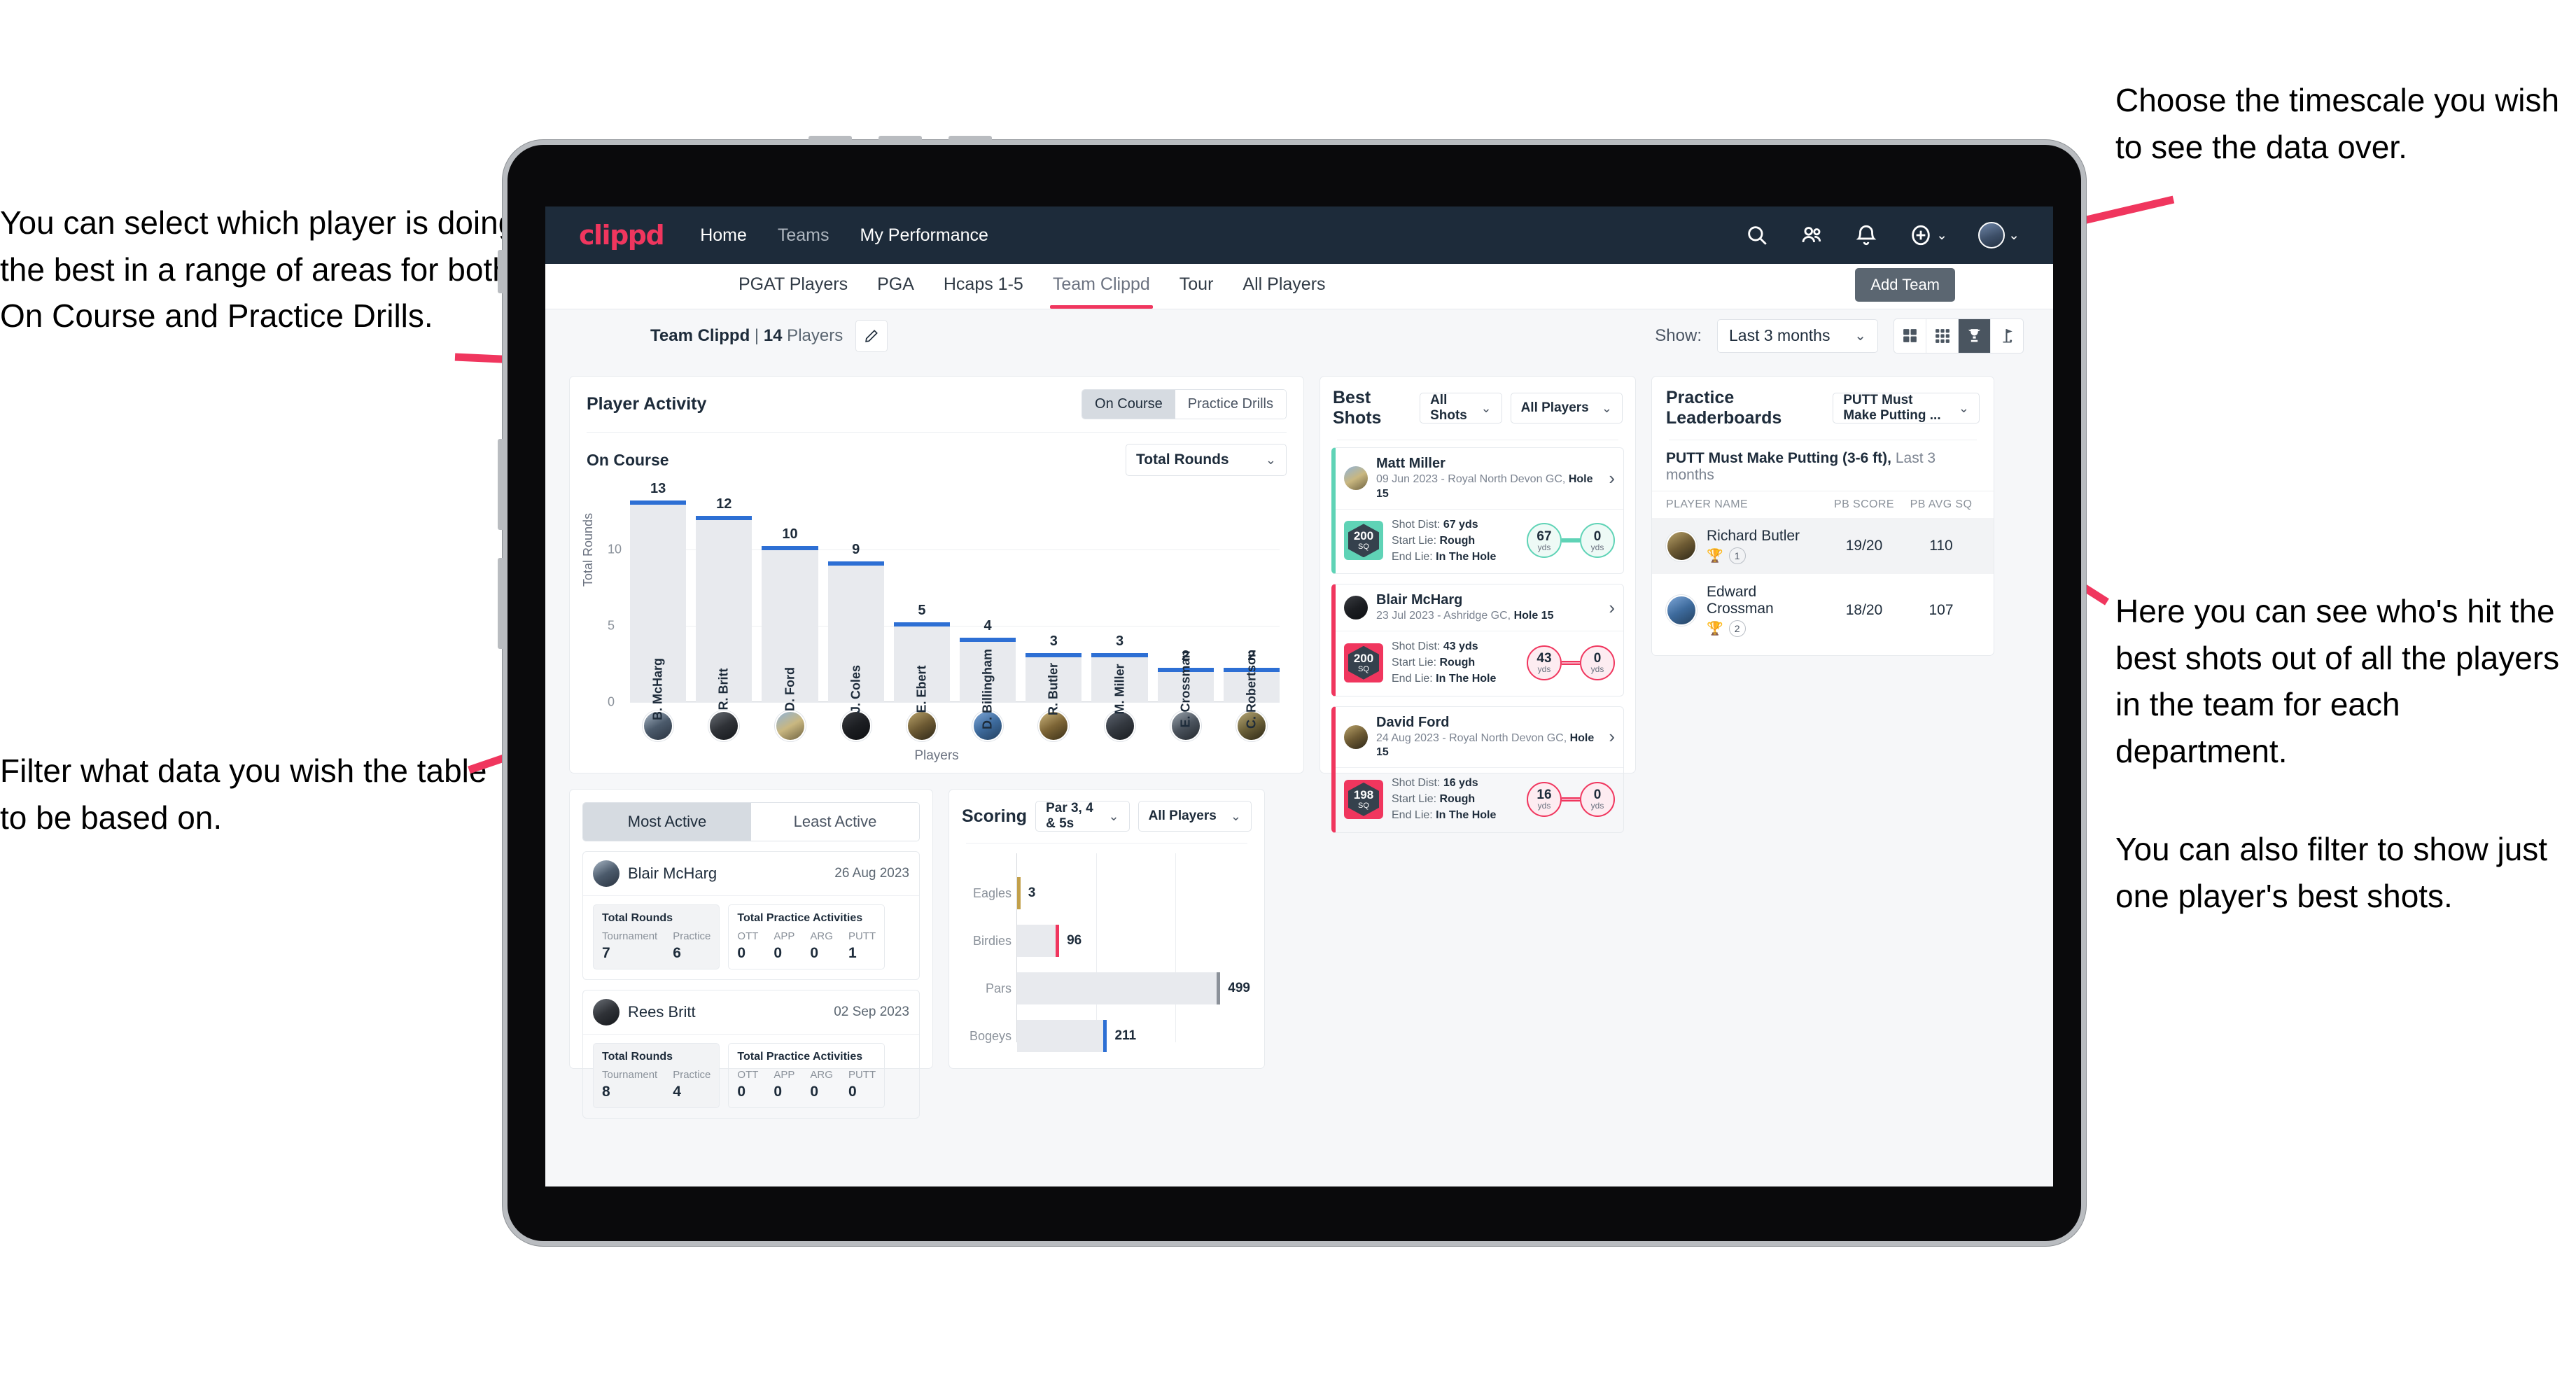 This screenshot has width=2576, height=1386. Describe the element at coordinates (804, 235) in the screenshot. I see `nav-link-teams: Teams` at that location.